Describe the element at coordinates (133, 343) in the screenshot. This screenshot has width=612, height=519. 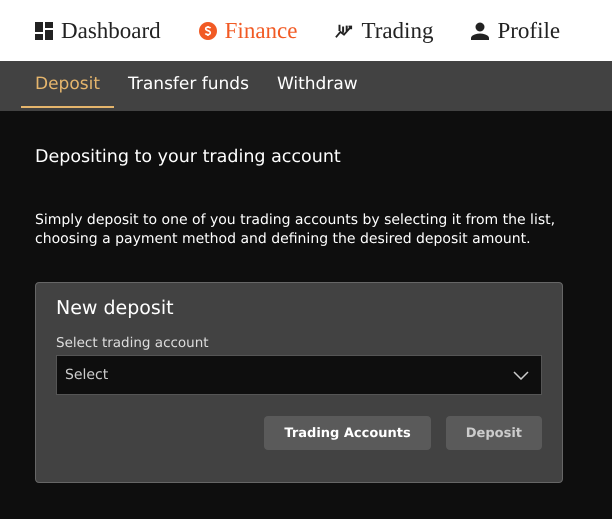
I see `field-label: Select trading account` at that location.